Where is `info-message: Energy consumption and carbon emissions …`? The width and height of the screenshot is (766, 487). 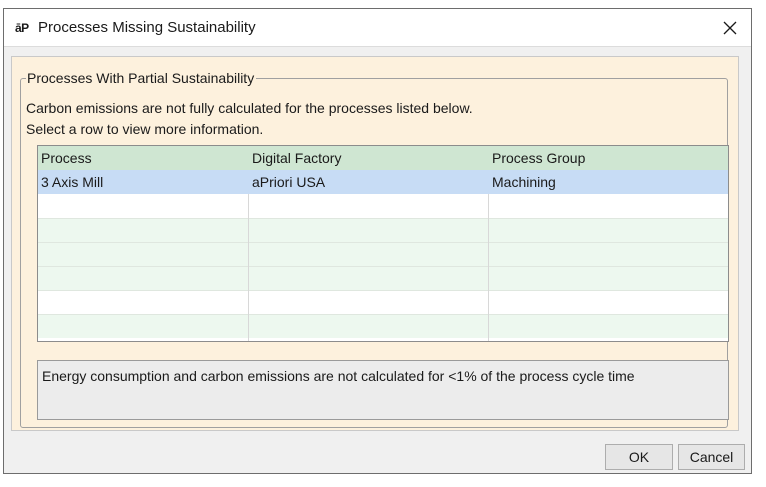
info-message: Energy consumption and carbon emissions … is located at coordinates (338, 376).